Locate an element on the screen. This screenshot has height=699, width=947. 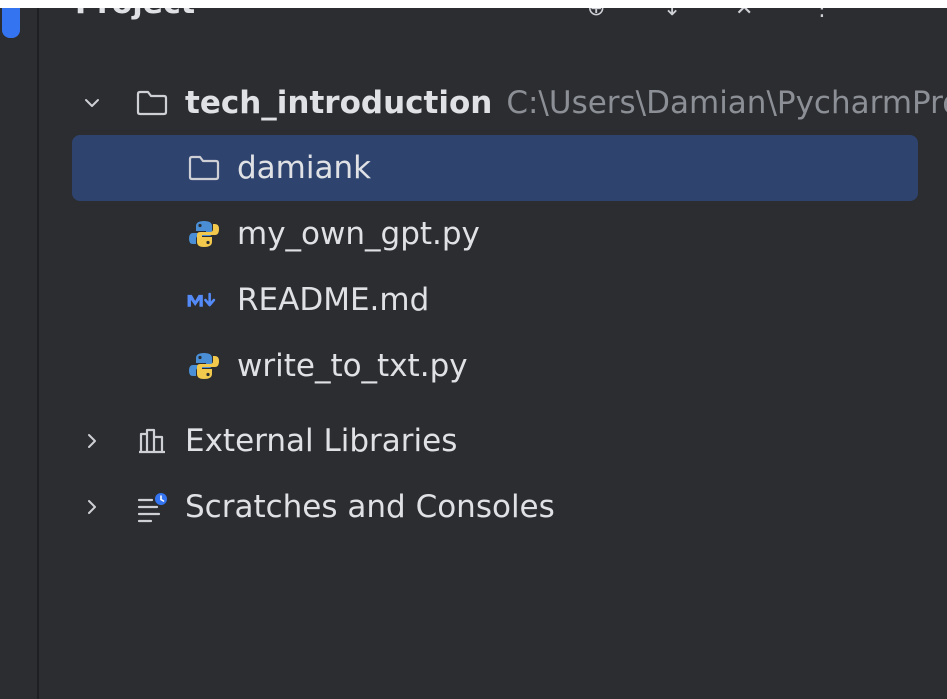
libraries-icon is located at coordinates (152, 441).